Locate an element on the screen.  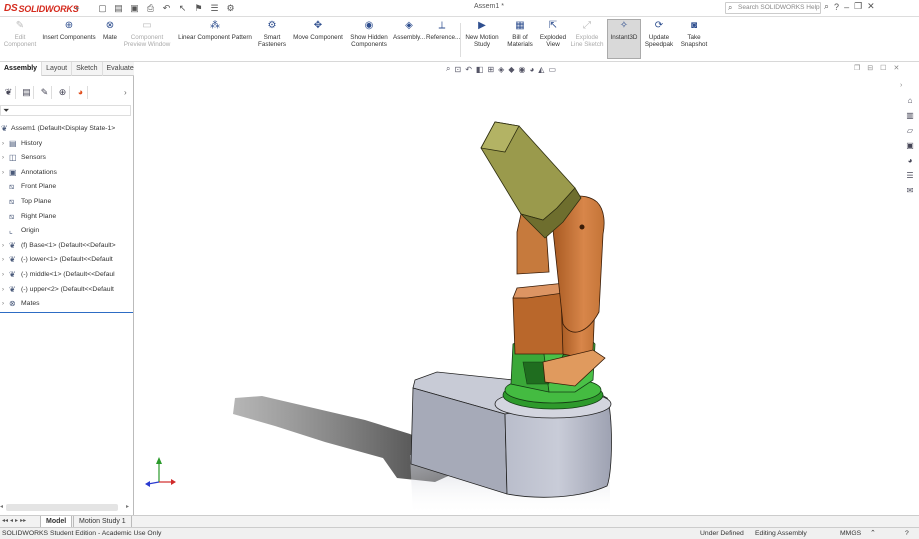
scroll-right-icon: ▸ is located at coordinates (127, 506).